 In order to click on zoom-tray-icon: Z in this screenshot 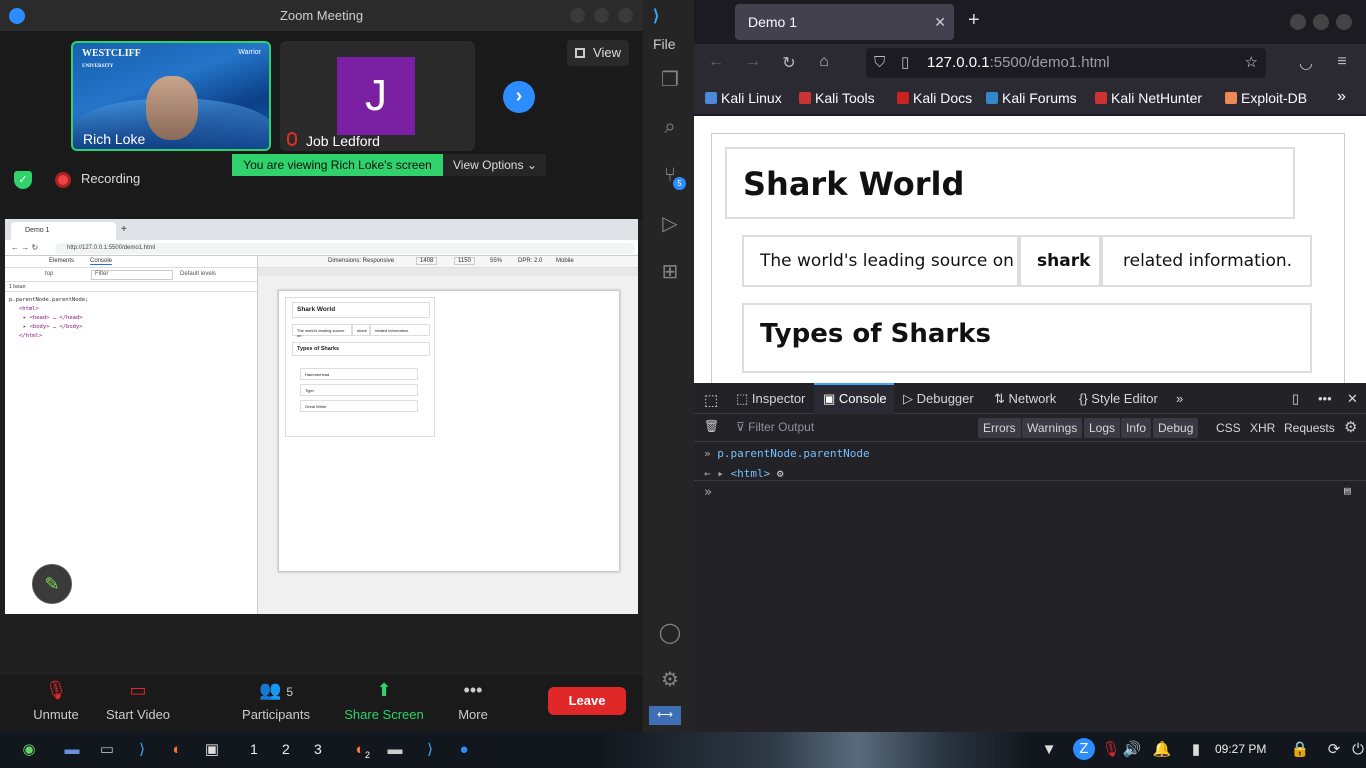, I will do `click(1084, 749)`.